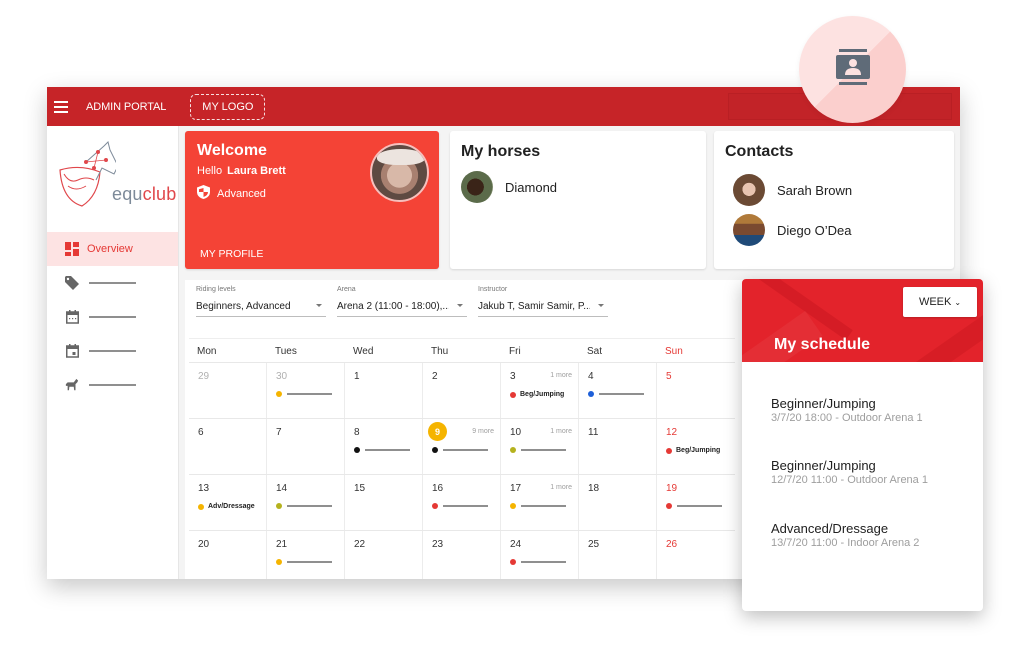 This screenshot has width=1024, height=650. Describe the element at coordinates (672, 432) in the screenshot. I see `day-number: 12` at that location.